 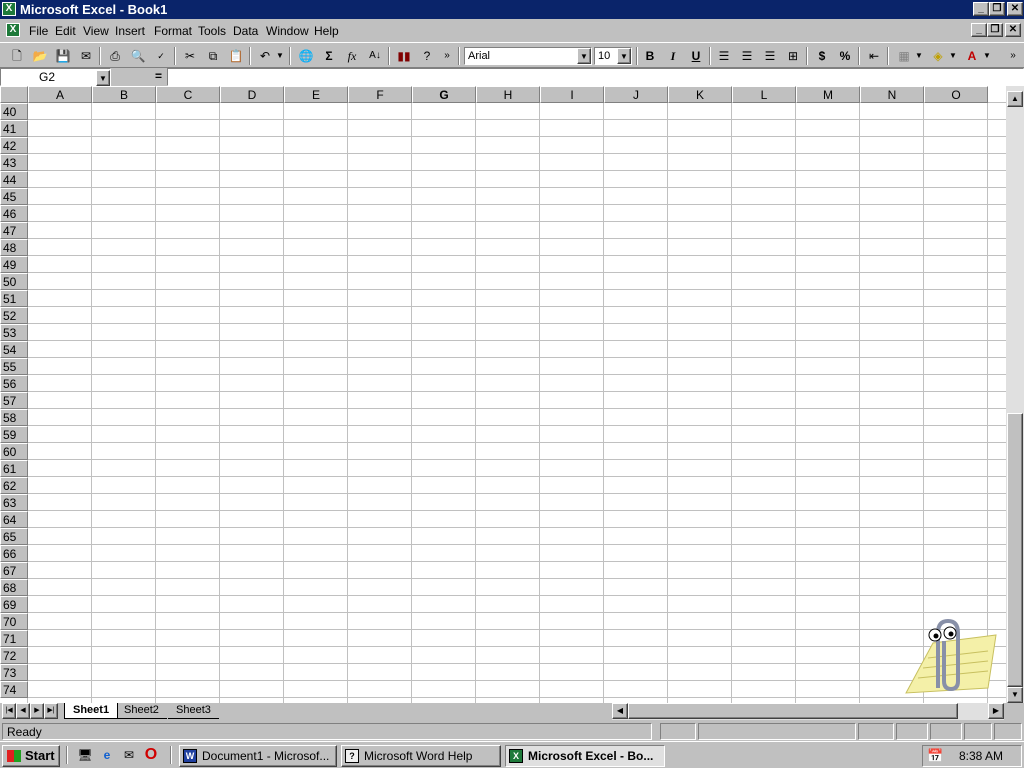 I want to click on print-icon: ⎙, so click(x=115, y=56).